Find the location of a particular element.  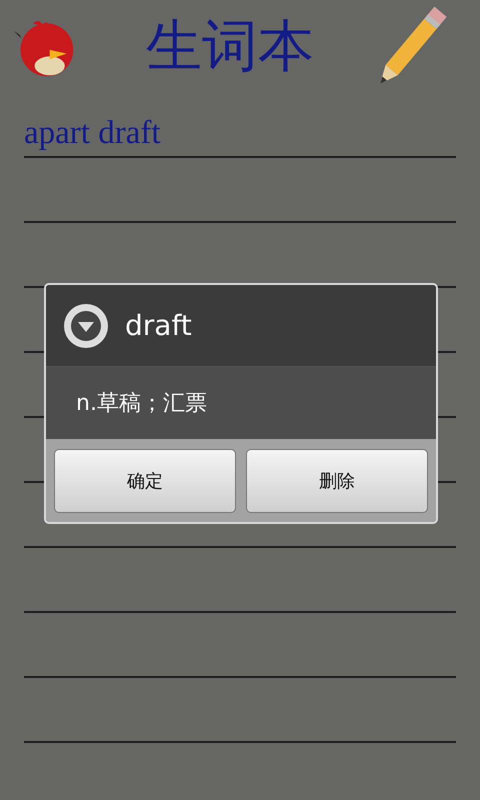

app-title: 生词本 is located at coordinates (230, 46).